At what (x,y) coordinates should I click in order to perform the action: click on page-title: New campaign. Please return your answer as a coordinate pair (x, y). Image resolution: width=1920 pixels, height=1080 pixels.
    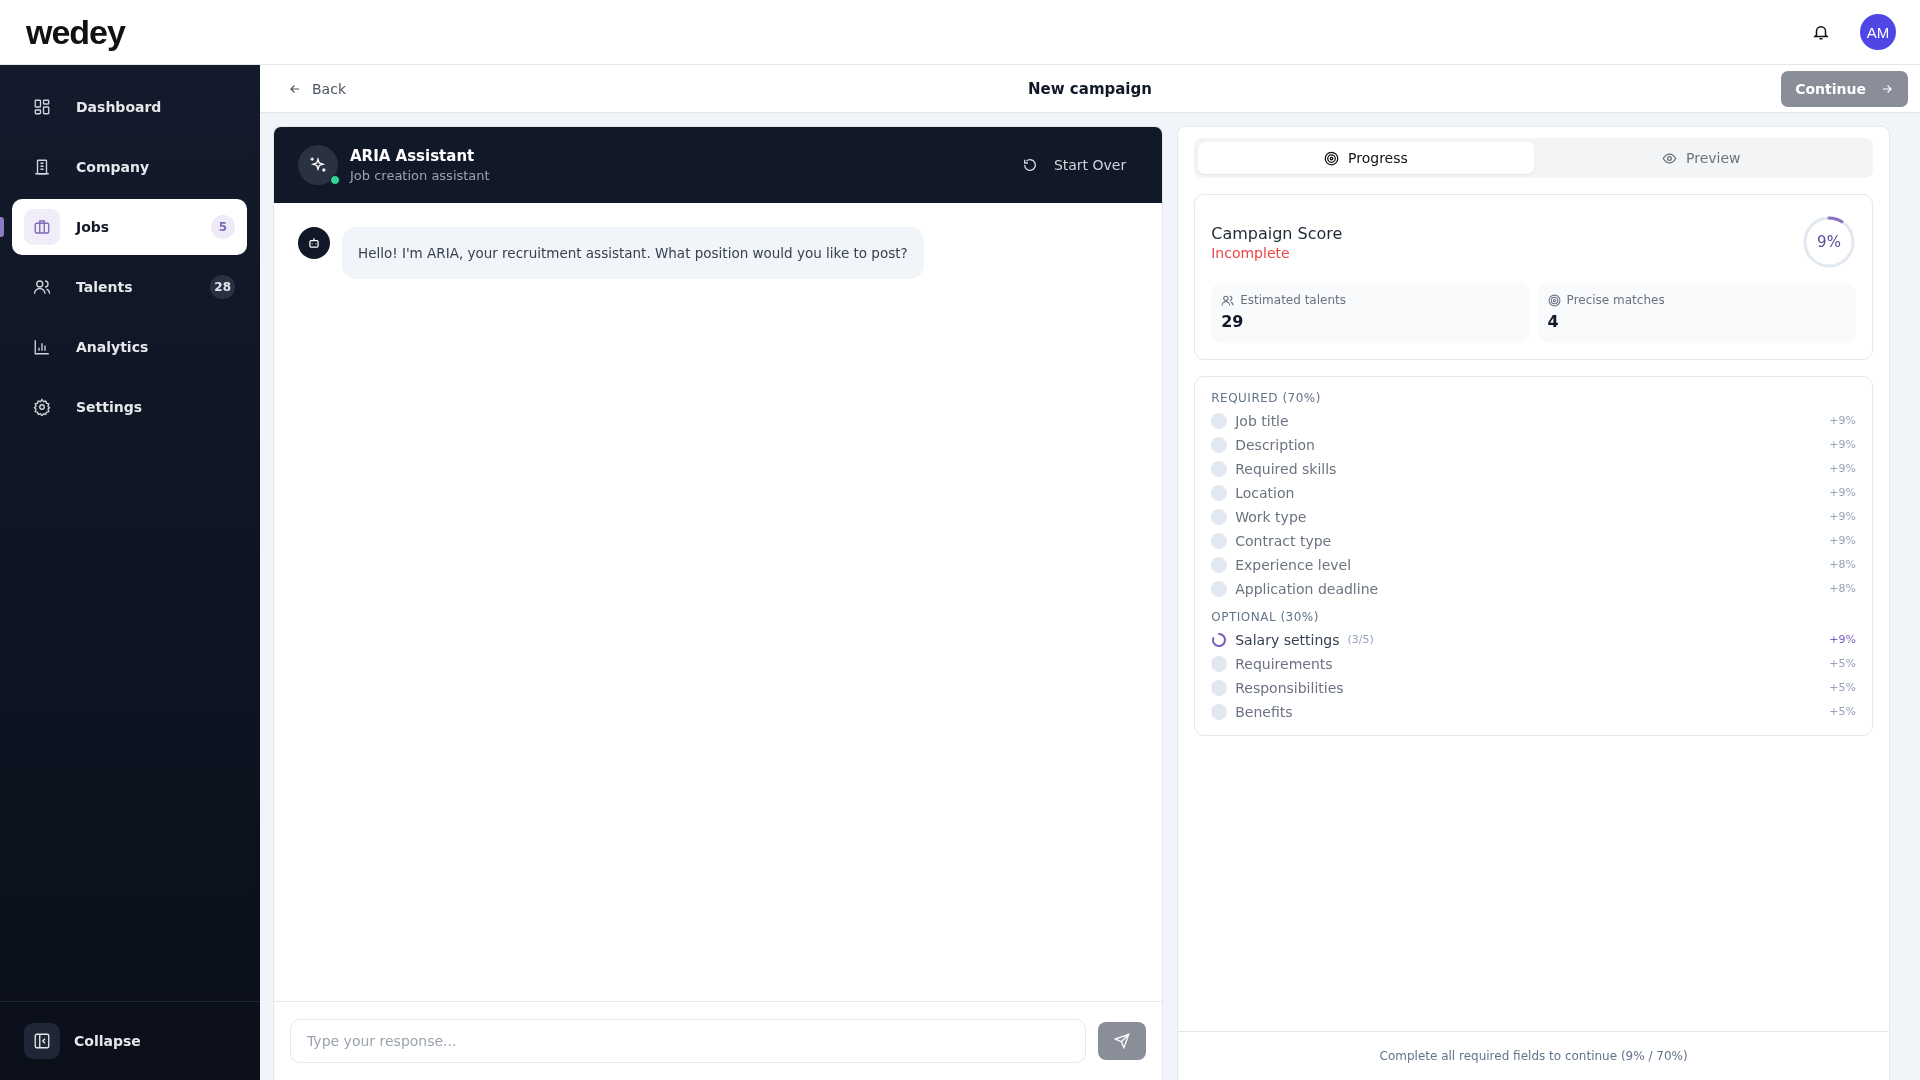
    Looking at the image, I should click on (1090, 88).